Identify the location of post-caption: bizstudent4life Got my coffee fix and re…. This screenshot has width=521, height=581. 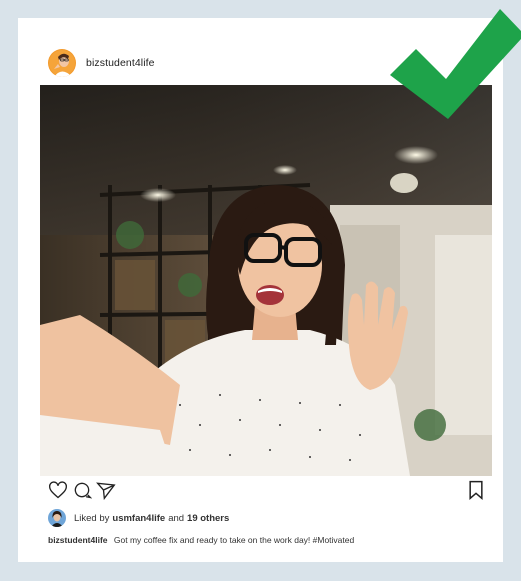
(201, 540).